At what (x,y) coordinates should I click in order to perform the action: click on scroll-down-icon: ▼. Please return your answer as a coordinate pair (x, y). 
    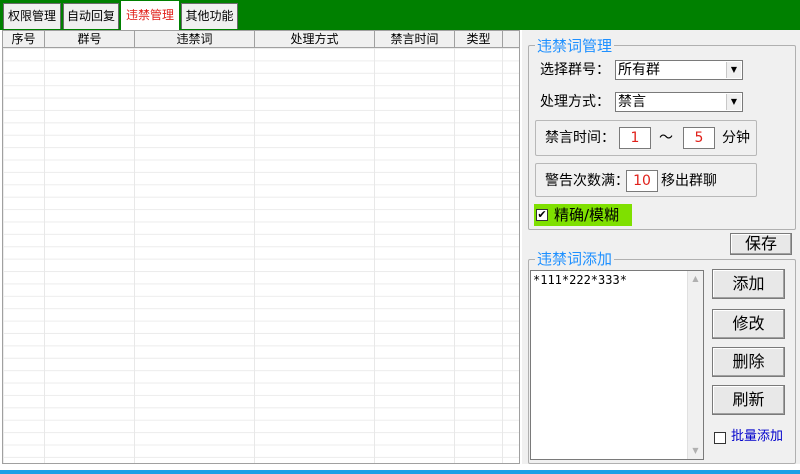
    Looking at the image, I should click on (695, 451).